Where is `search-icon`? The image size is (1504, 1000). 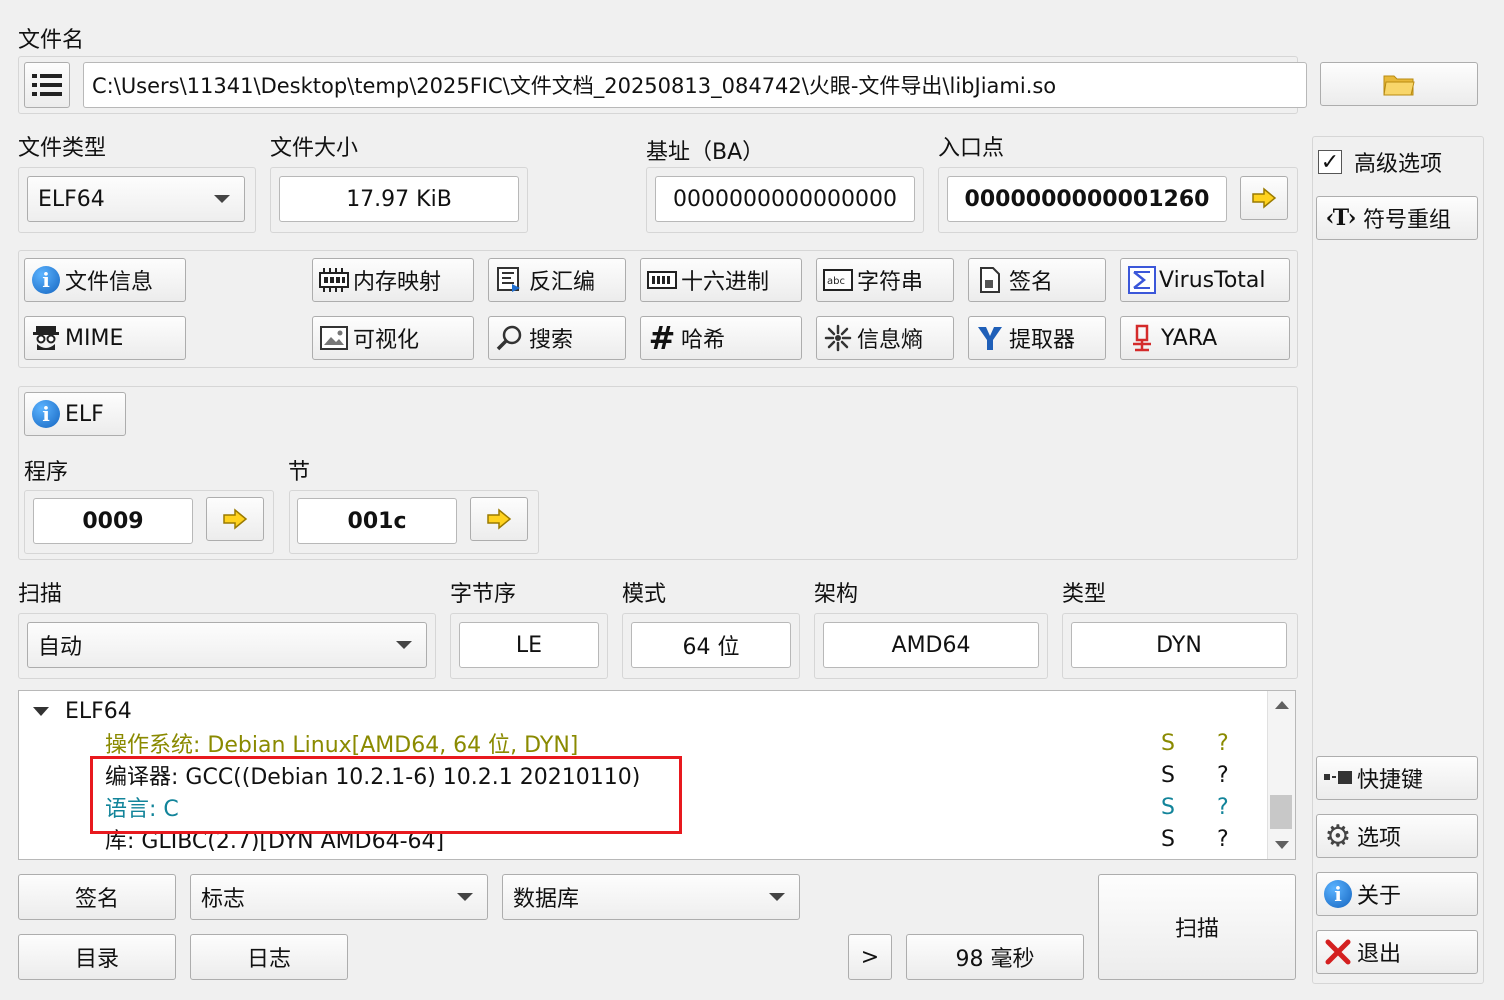
search-icon is located at coordinates (509, 338).